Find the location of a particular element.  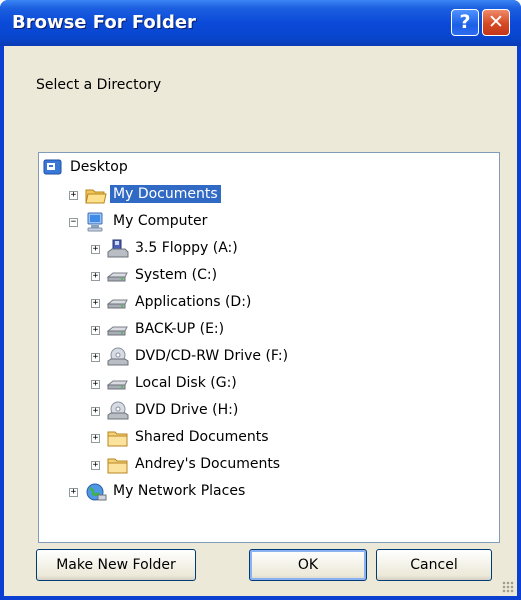

tree-item: + Andrey's Documents is located at coordinates (269, 465).